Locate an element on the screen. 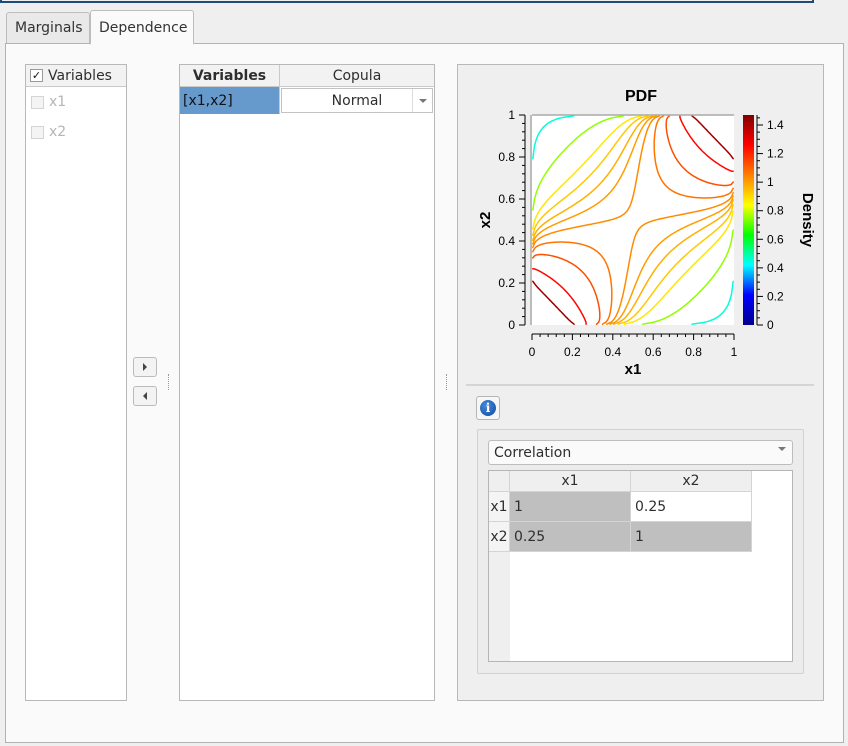  y-tick-label: 0.2 is located at coordinates (506, 283).